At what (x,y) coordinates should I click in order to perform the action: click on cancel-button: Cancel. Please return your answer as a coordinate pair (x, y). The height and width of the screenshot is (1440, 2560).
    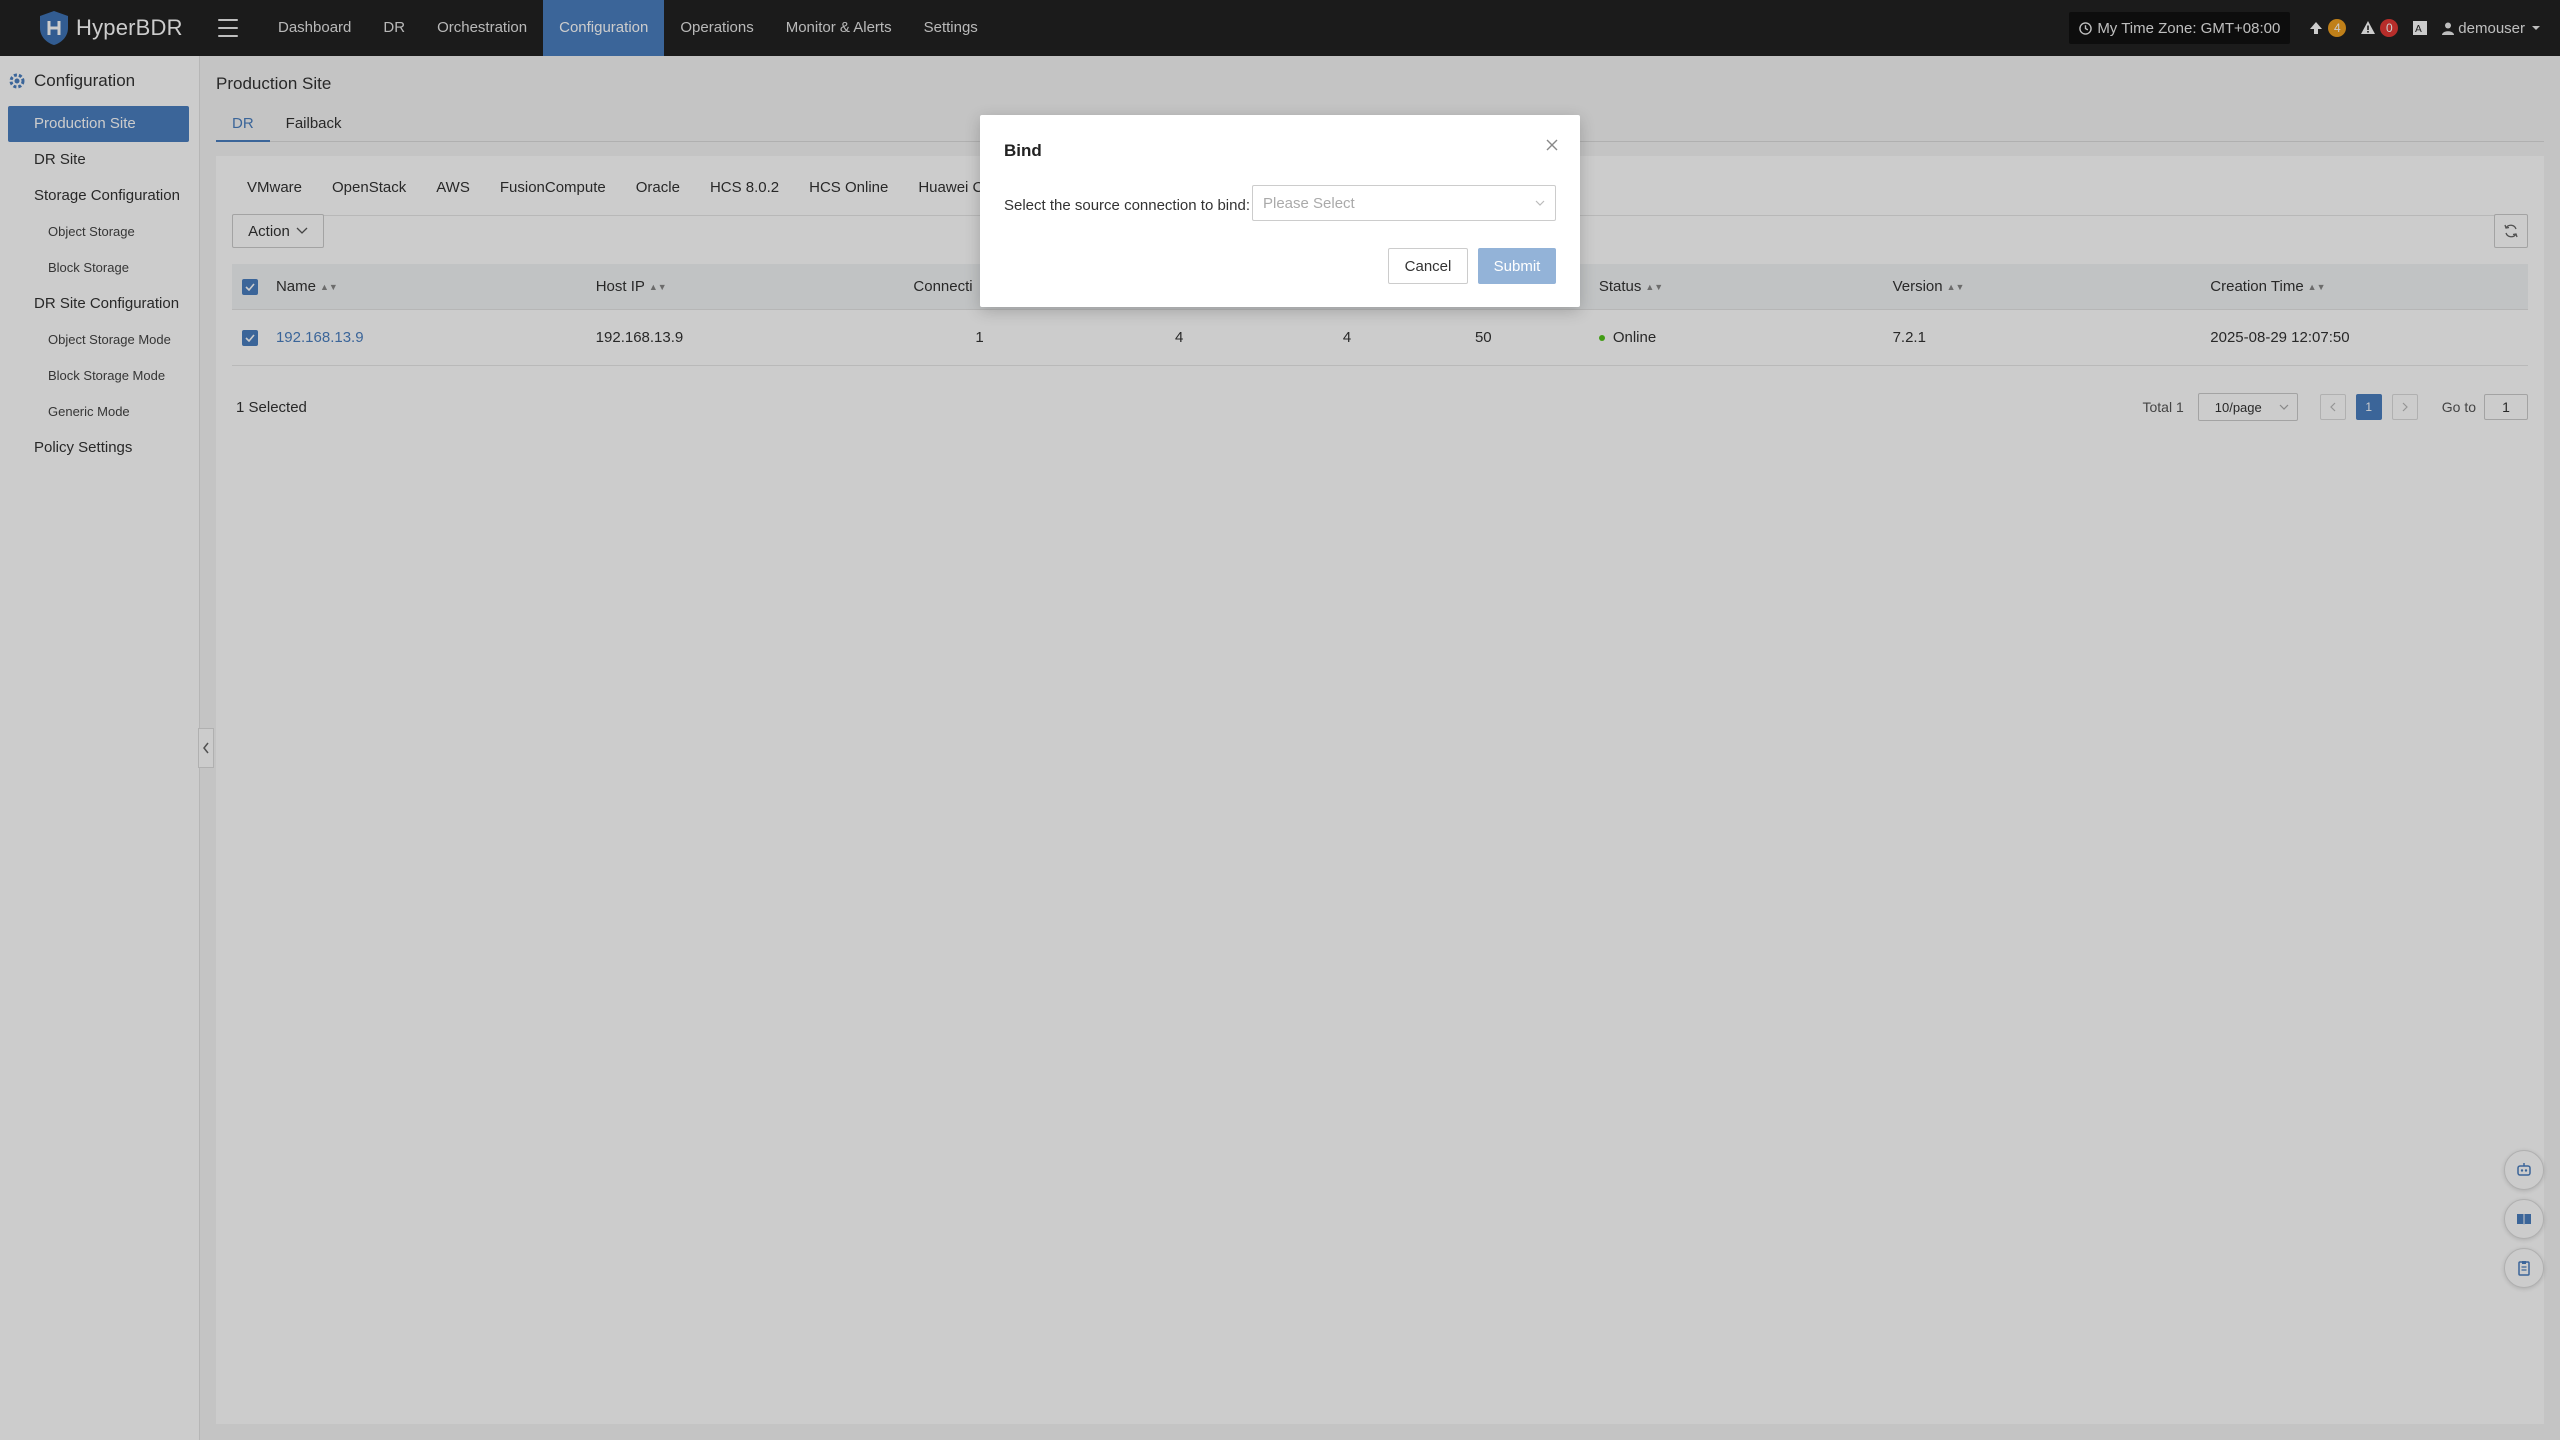
    Looking at the image, I should click on (1428, 266).